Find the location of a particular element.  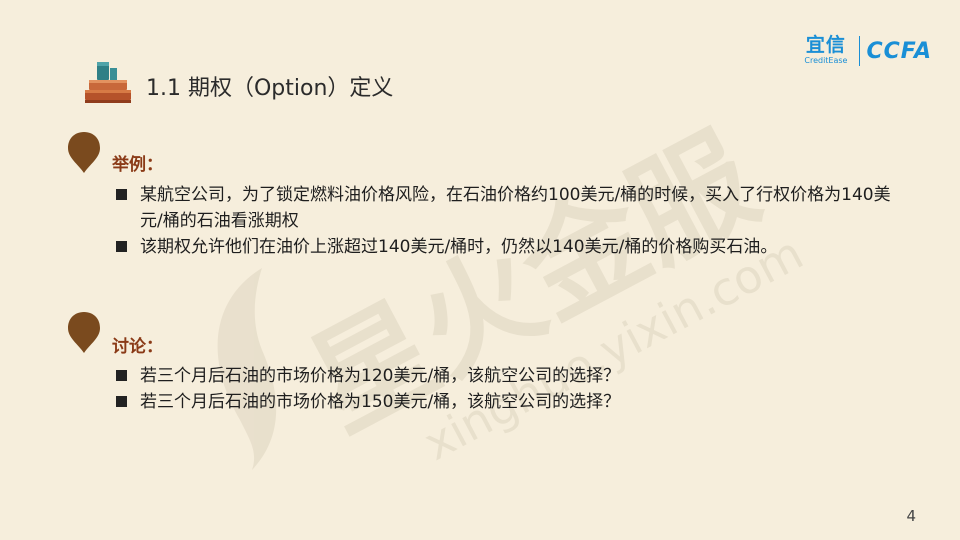

logo-divider is located at coordinates (860, 51).